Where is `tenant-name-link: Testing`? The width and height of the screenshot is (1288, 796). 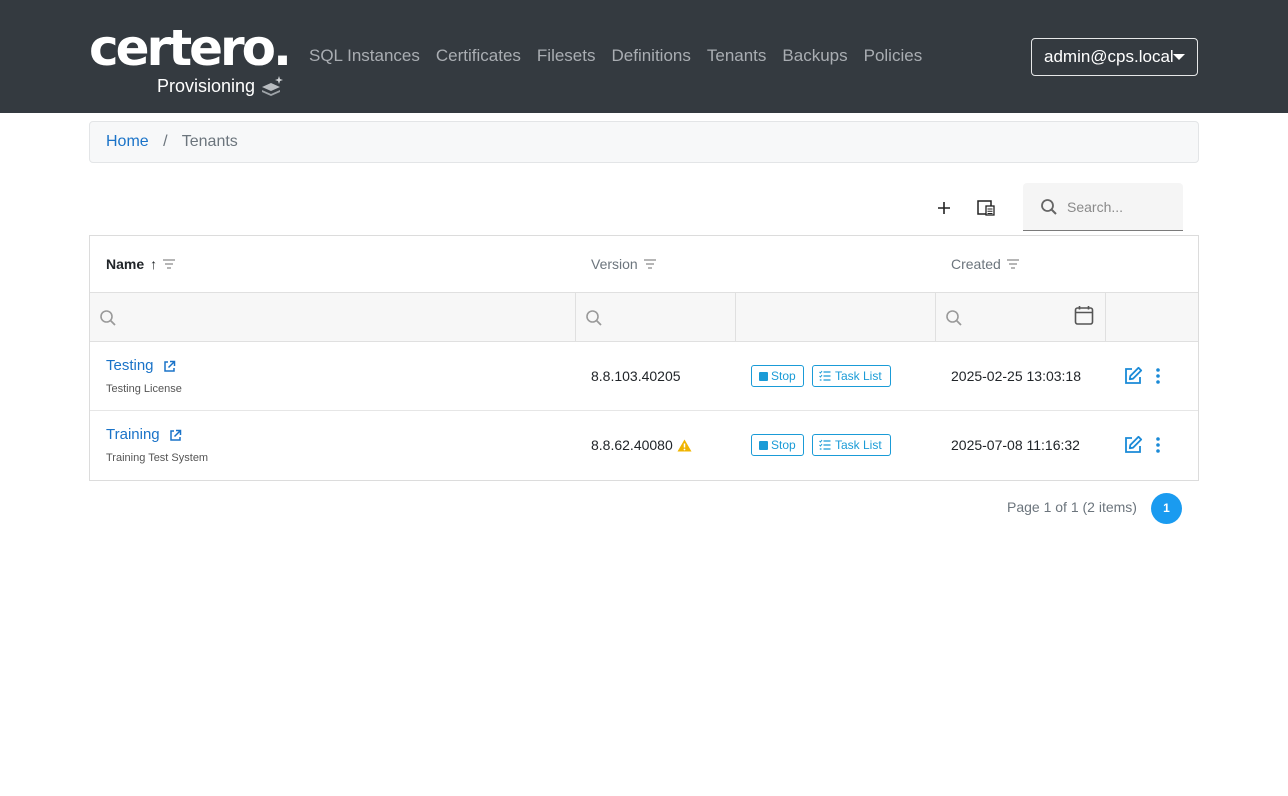 tenant-name-link: Testing is located at coordinates (141, 366).